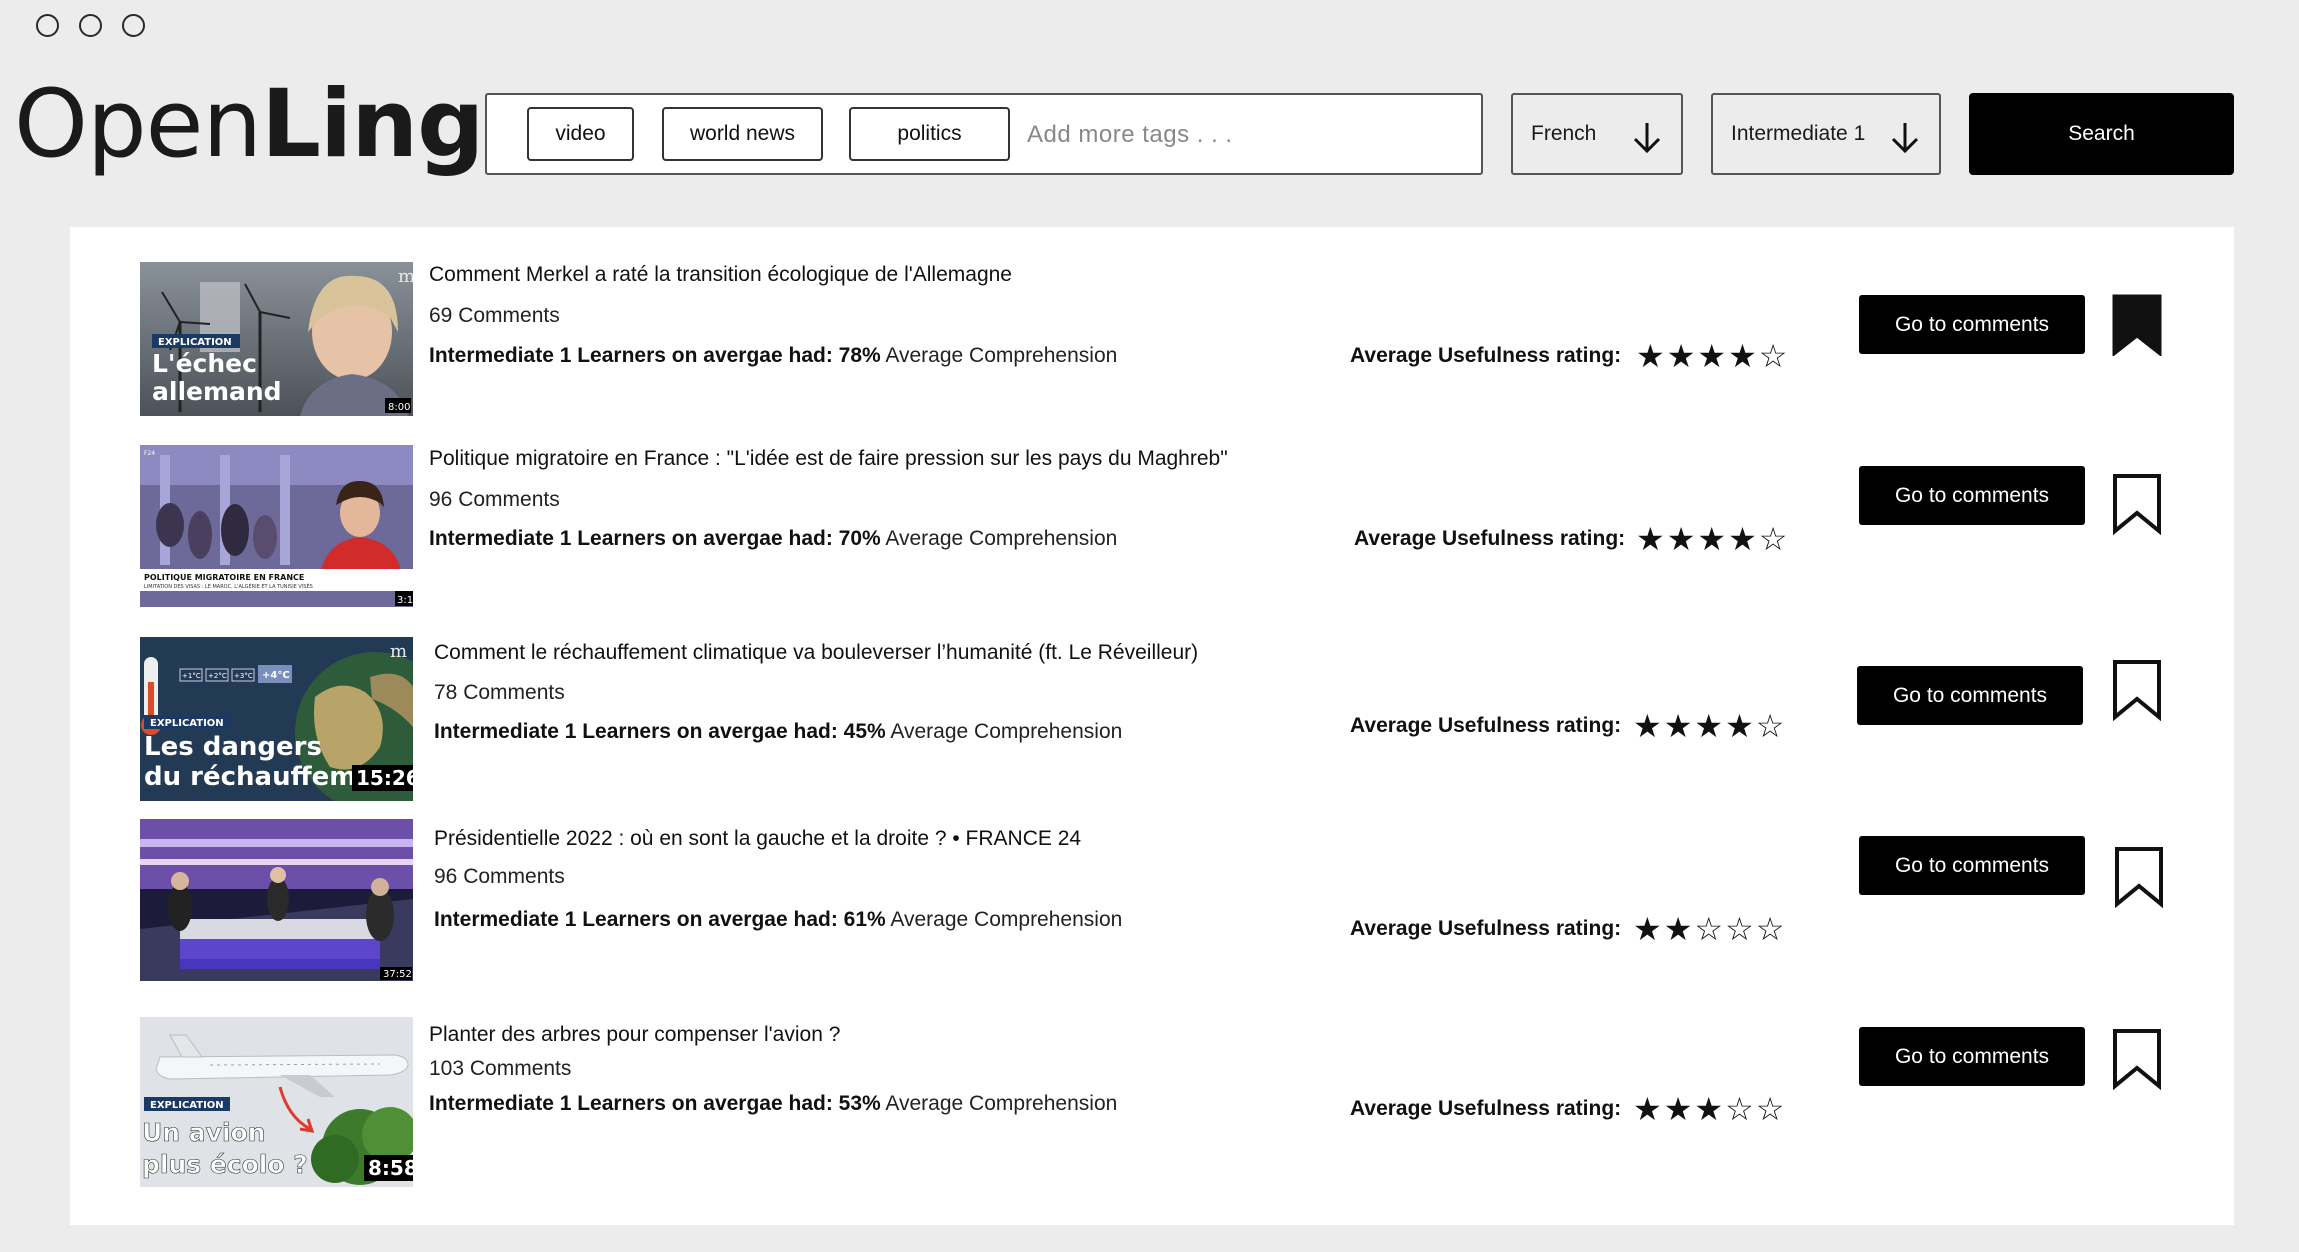 Image resolution: width=2299 pixels, height=1252 pixels. I want to click on window-minimize-button, so click(90, 25).